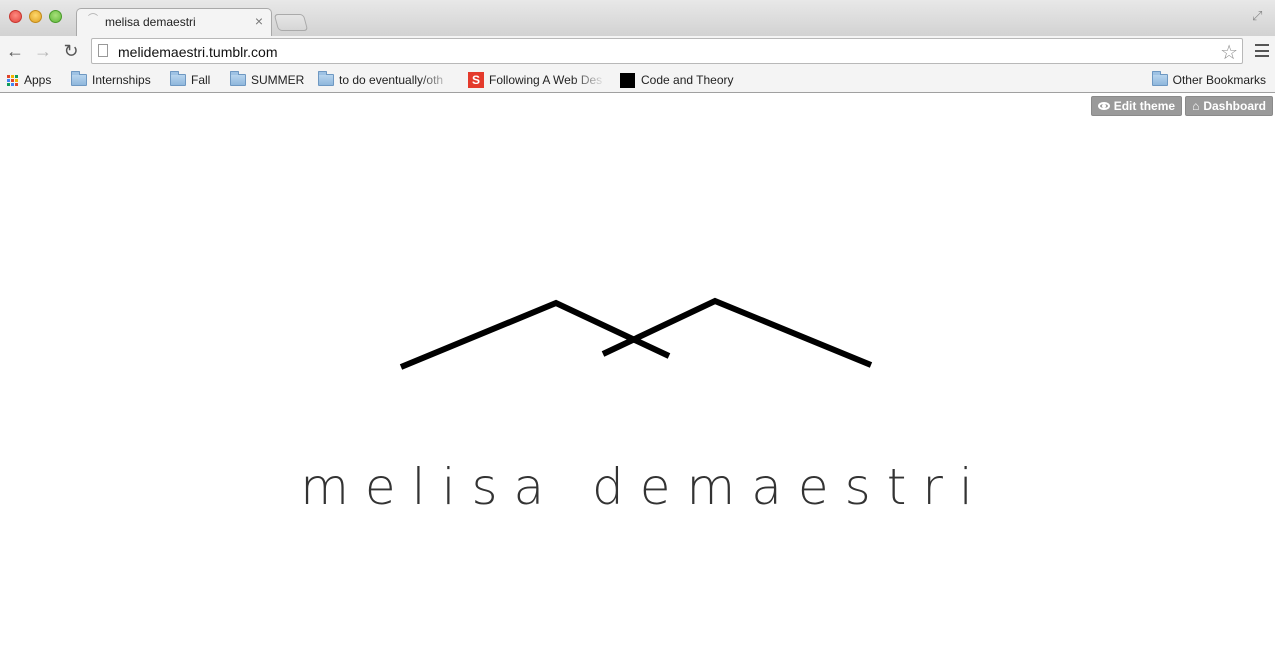 This screenshot has height=653, width=1275. I want to click on bookmark-to-do-eventually: to do eventually/oth, so click(385, 80).